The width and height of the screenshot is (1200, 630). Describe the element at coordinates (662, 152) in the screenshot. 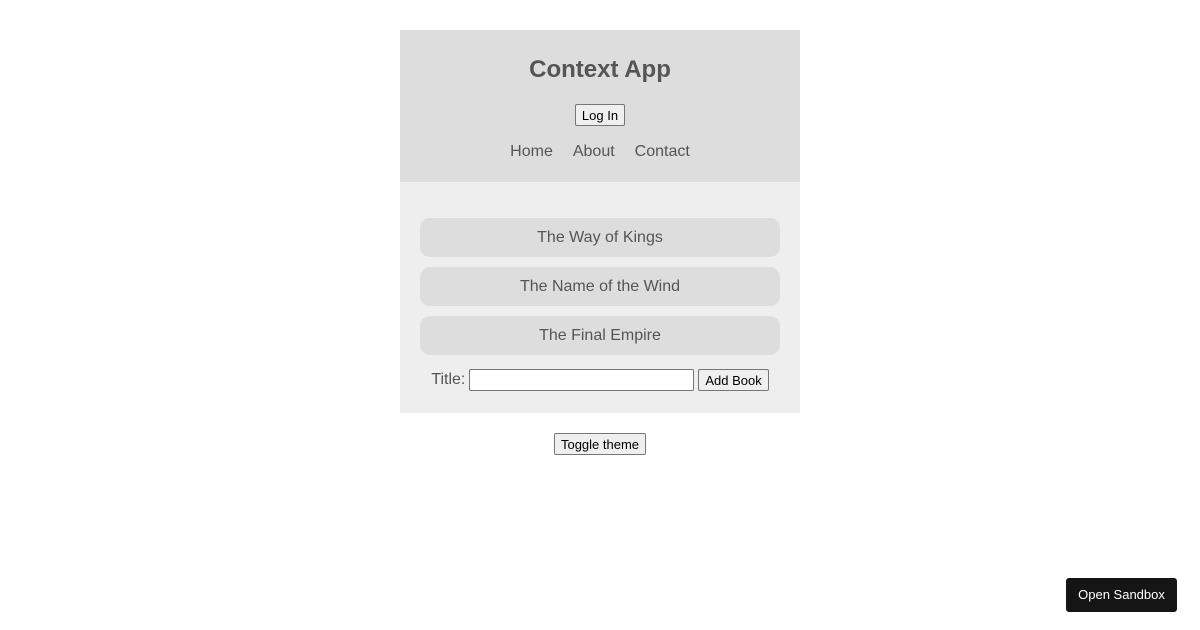

I see `nav-item-contact: Contact` at that location.